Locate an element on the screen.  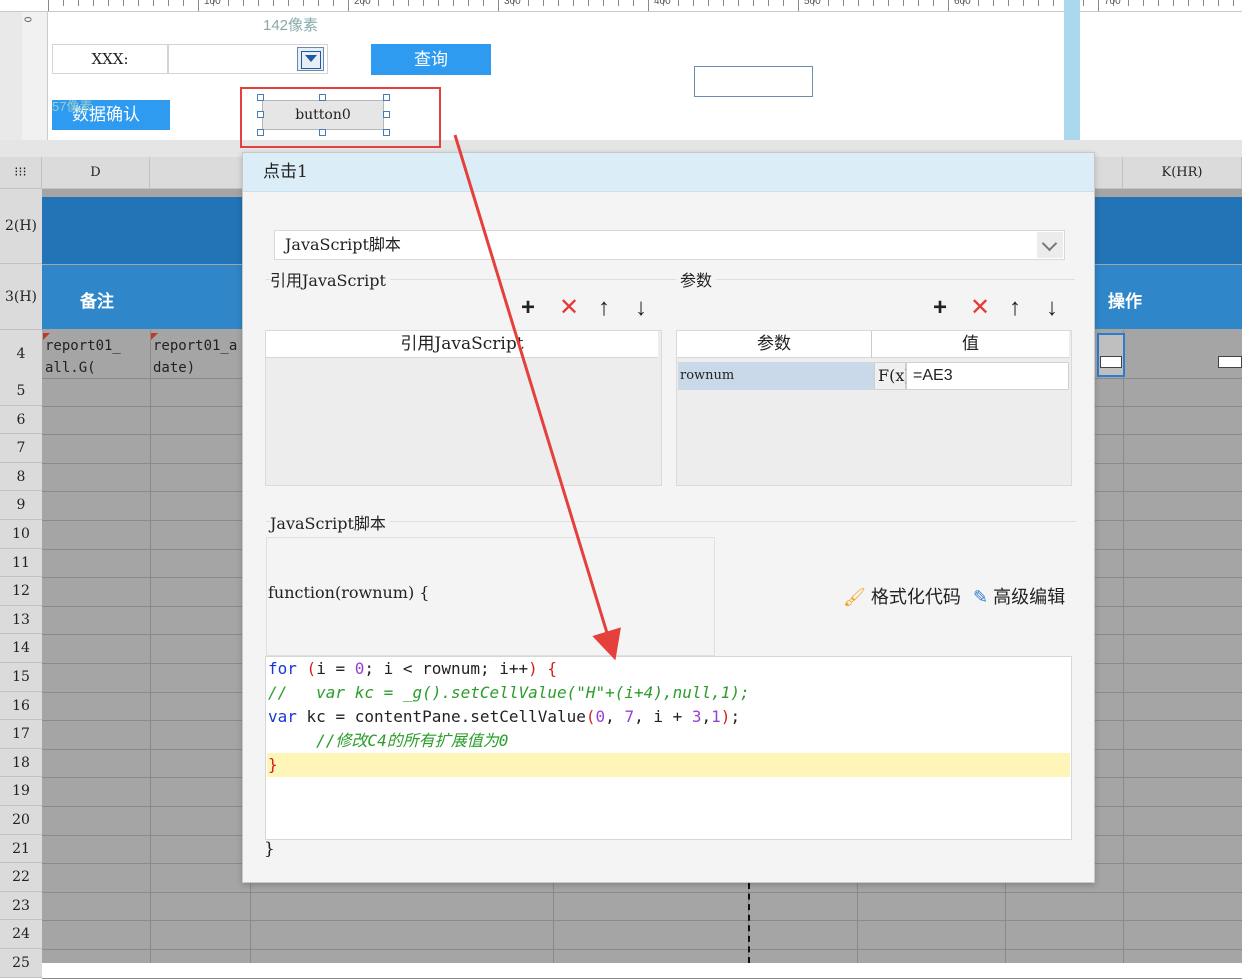
cell-d4-line1: report01_ is located at coordinates (83, 346).